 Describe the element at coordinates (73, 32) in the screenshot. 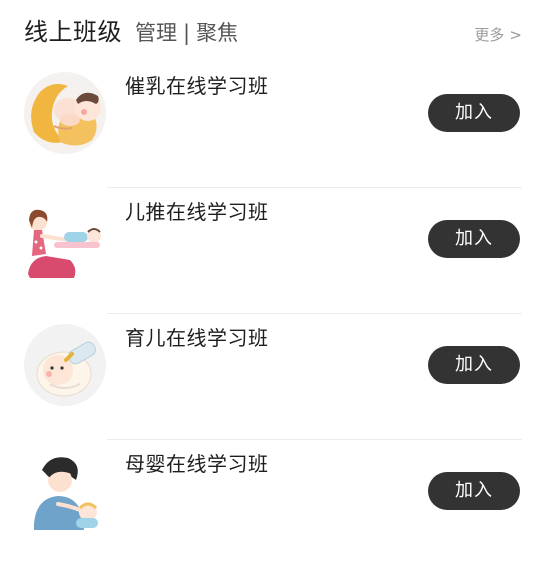

I see `section-title: 线上班级` at that location.